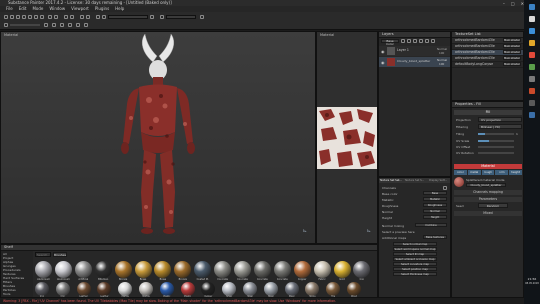 The width and height of the screenshot is (540, 304). What do you see at coordinates (362, 271) in the screenshot?
I see `shelf-material: Iron` at bounding box center [362, 271].